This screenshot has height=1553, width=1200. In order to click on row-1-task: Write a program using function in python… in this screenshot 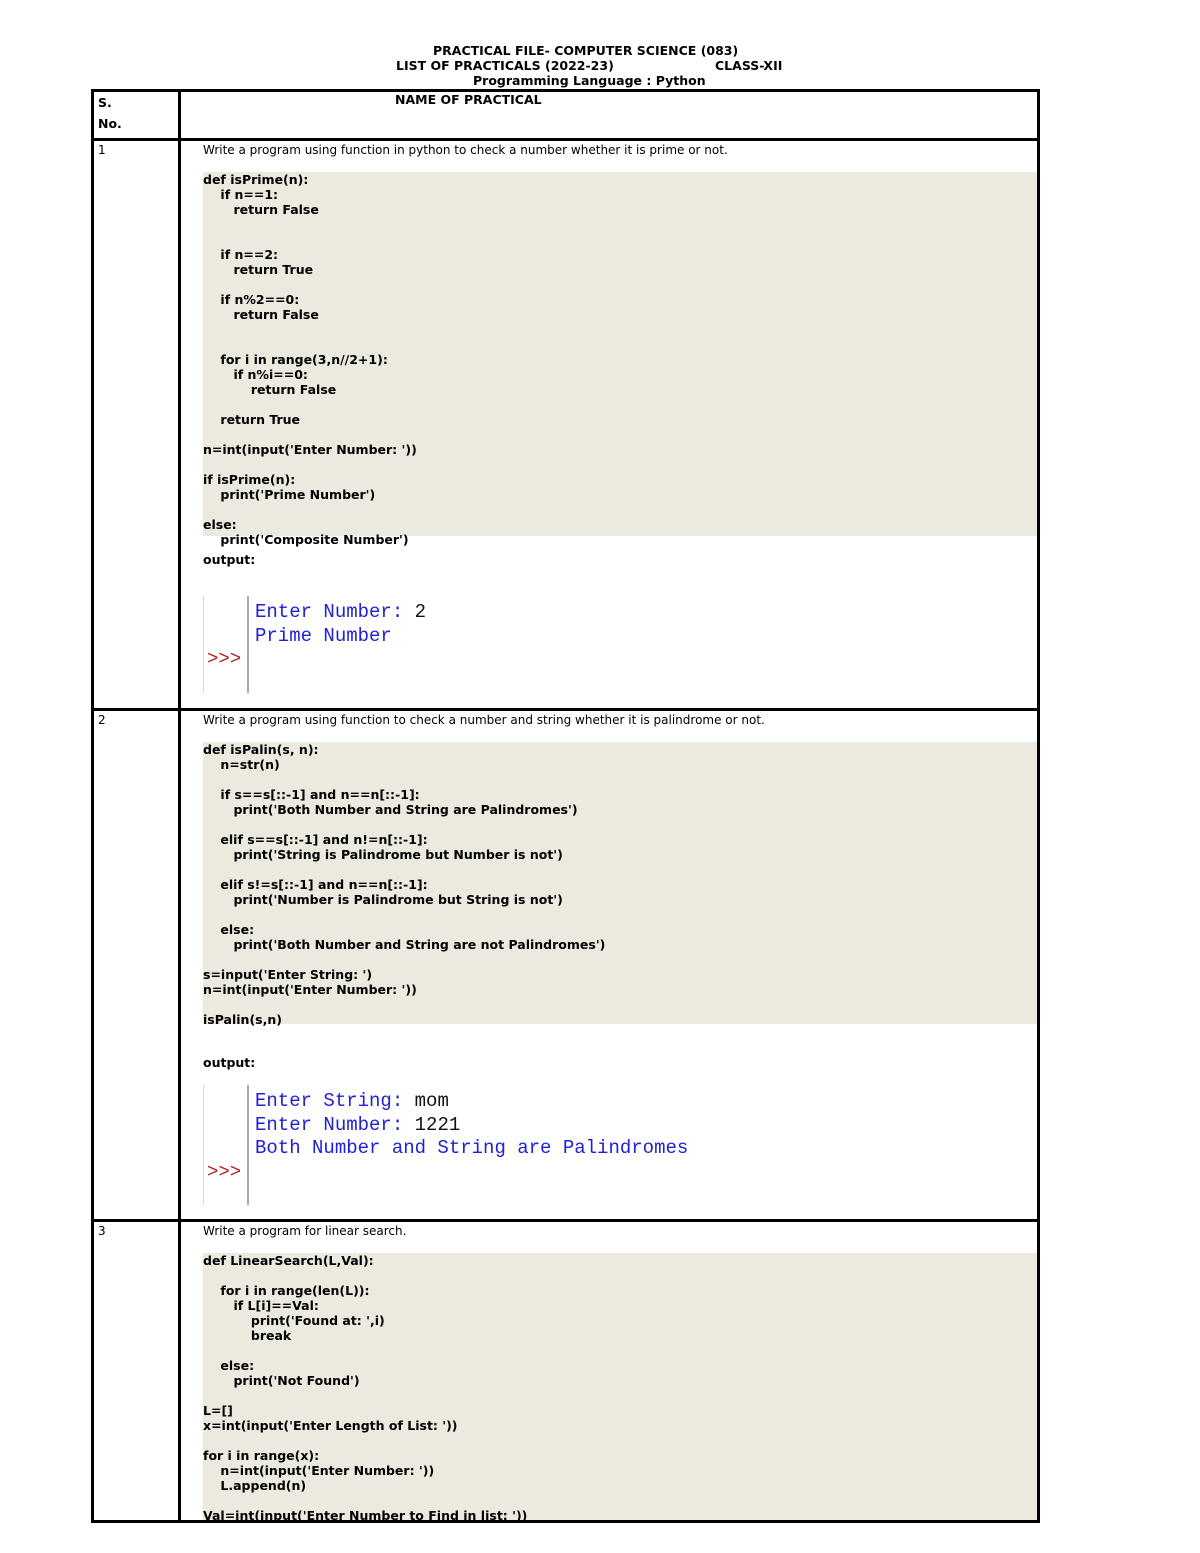, I will do `click(465, 150)`.